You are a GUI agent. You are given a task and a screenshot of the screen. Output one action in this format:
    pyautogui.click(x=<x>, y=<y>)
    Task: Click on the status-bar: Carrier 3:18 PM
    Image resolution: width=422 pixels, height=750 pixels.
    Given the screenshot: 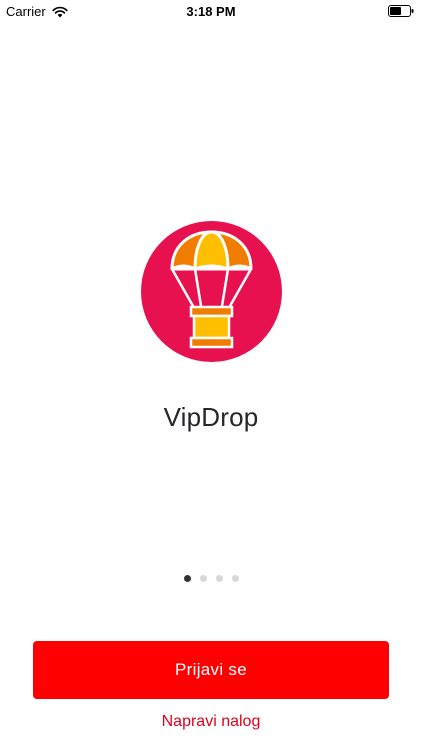 What is the action you would take?
    pyautogui.click(x=211, y=11)
    